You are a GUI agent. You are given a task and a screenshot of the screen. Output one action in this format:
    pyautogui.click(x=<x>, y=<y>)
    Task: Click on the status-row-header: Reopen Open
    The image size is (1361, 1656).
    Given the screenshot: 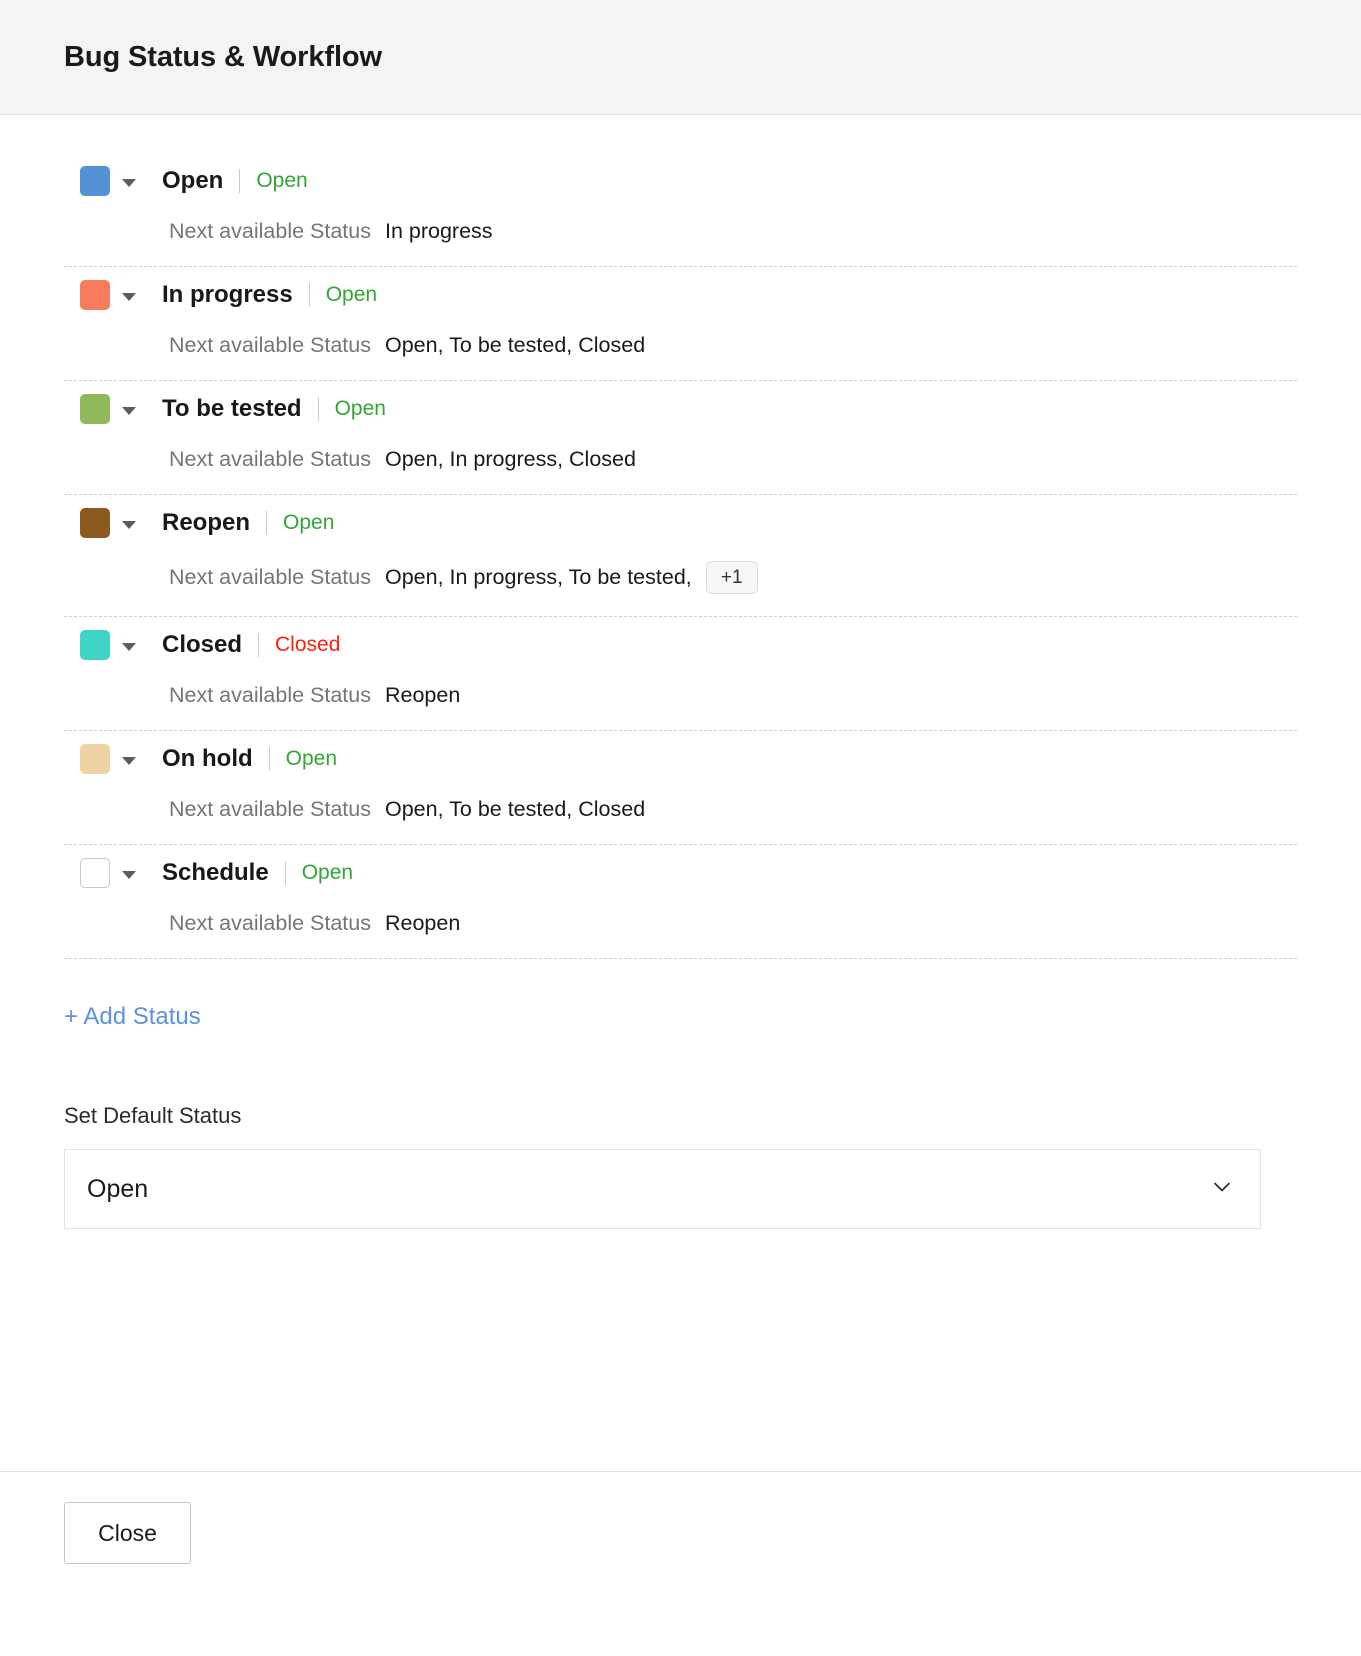 What is the action you would take?
    pyautogui.click(x=680, y=523)
    